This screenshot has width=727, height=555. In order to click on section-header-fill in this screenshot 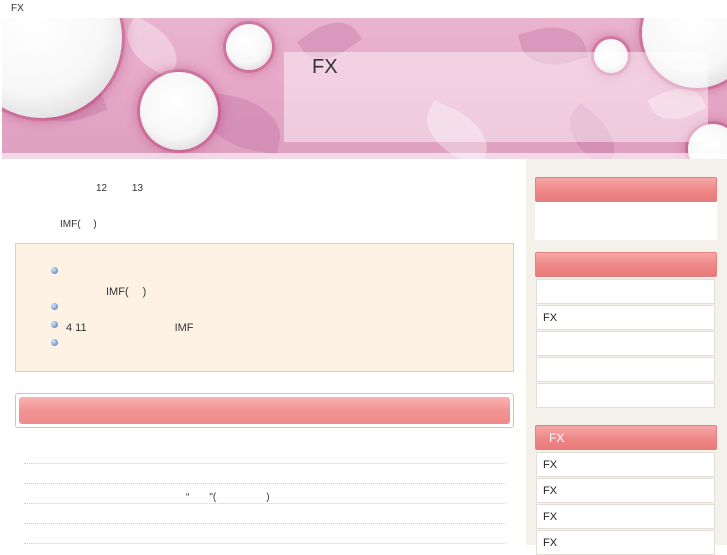, I will do `click(264, 410)`.